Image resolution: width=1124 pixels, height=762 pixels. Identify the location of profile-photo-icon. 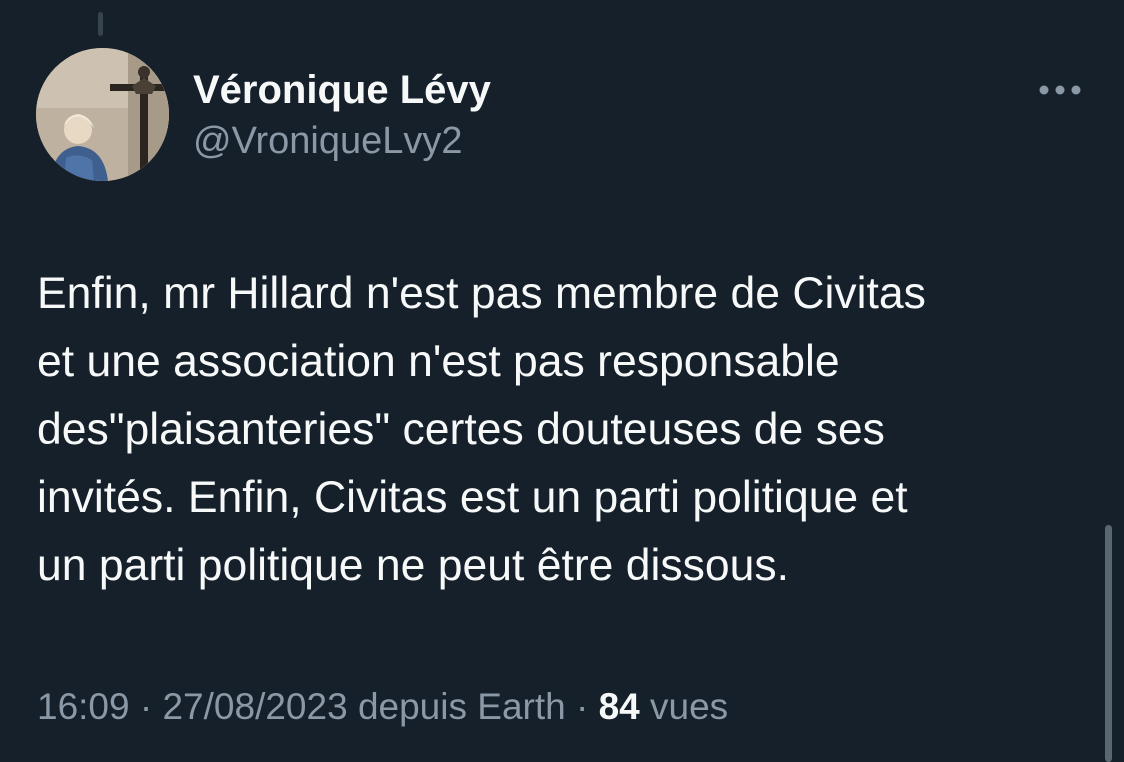
(102, 114).